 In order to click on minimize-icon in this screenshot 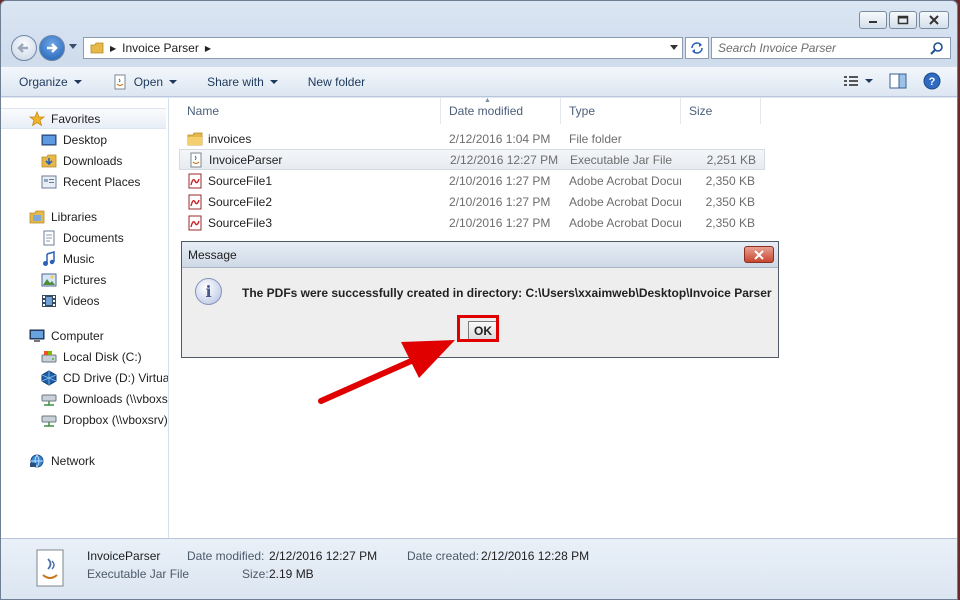, I will do `click(873, 22)`.